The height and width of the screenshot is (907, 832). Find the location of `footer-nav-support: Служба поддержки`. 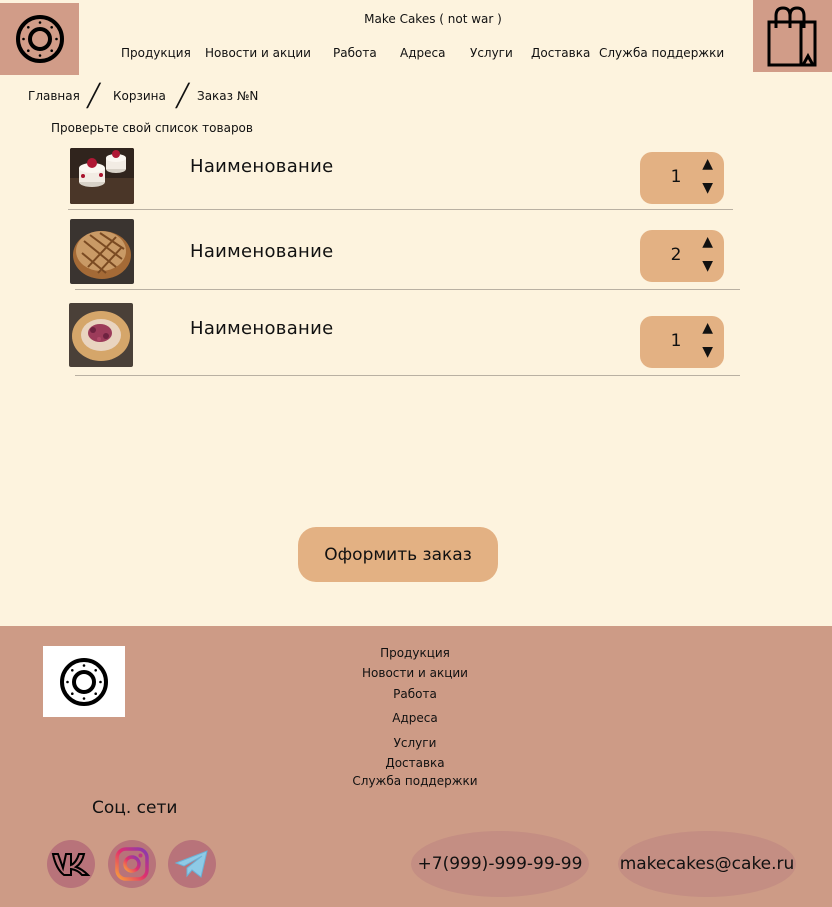

footer-nav-support: Служба поддержки is located at coordinates (415, 781).